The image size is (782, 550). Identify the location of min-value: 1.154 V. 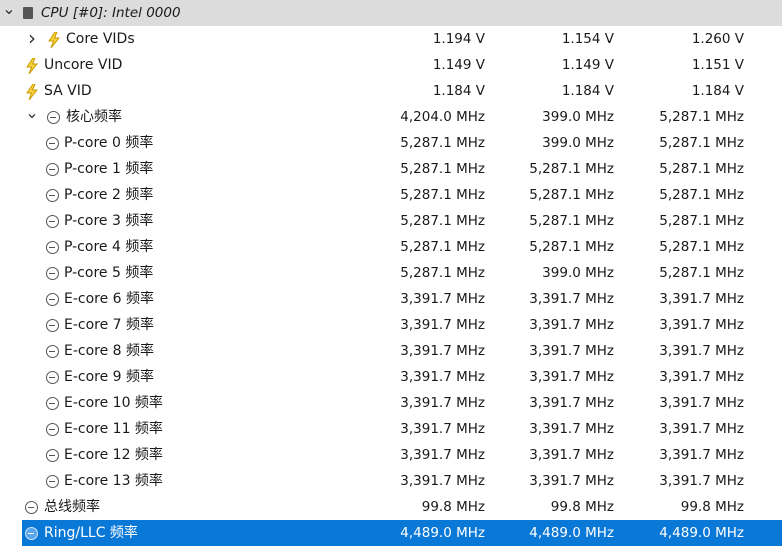
(587, 39).